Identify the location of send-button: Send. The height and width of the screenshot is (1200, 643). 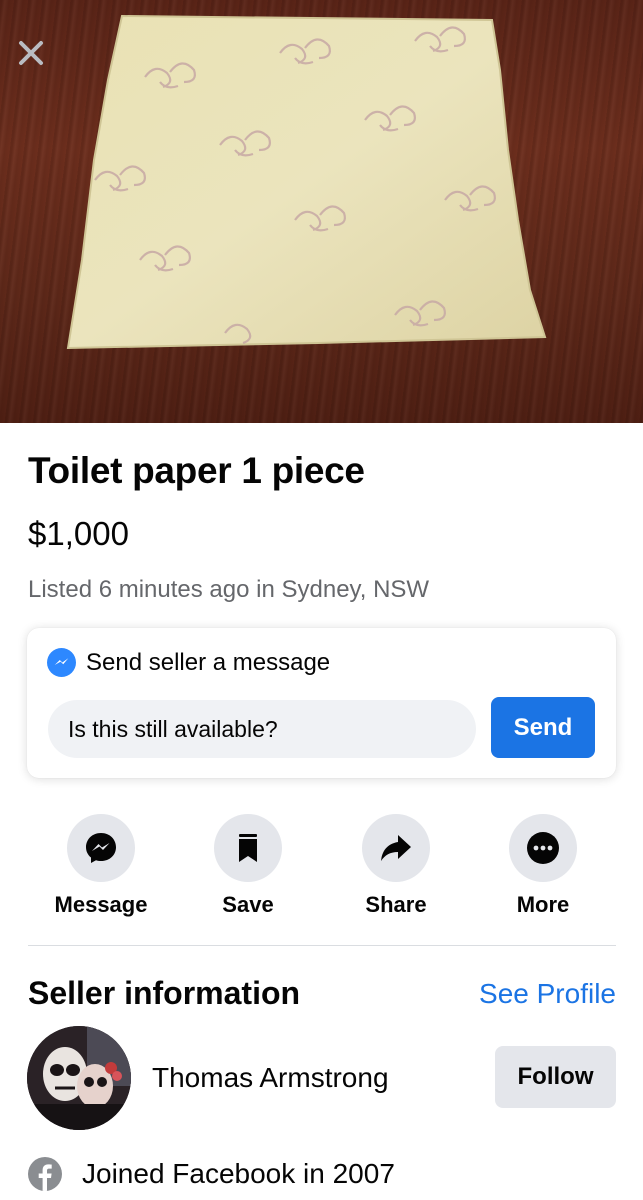
(543, 727).